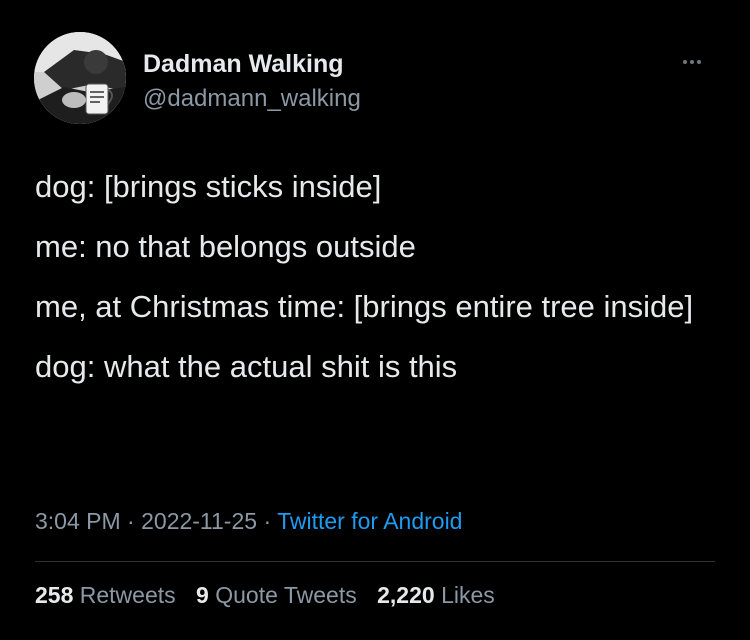 The height and width of the screenshot is (640, 750). I want to click on quote-tweets-stat: 9 Quote Tweets, so click(276, 595).